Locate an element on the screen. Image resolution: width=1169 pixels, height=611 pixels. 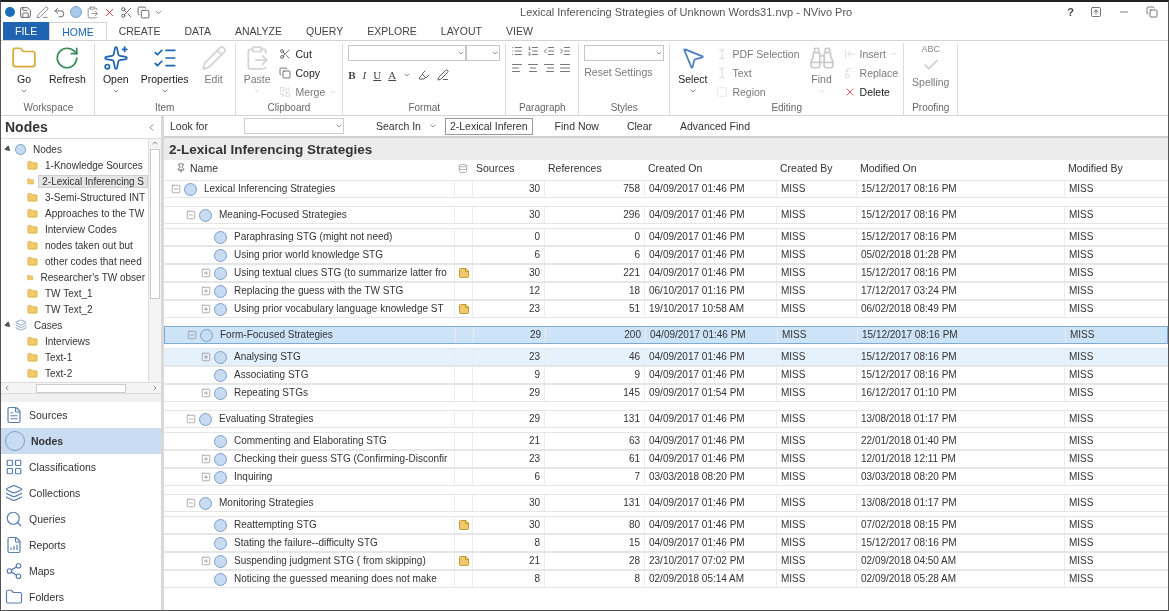
tree-item: Text-2 is located at coordinates (59, 373).